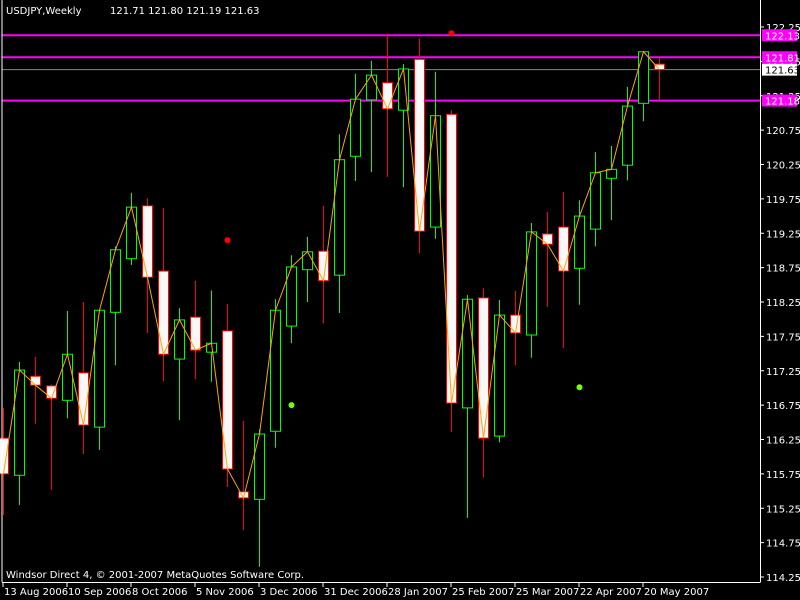 The height and width of the screenshot is (600, 800). Describe the element at coordinates (783, 269) in the screenshot. I see `y-tick-label: 118.75` at that location.